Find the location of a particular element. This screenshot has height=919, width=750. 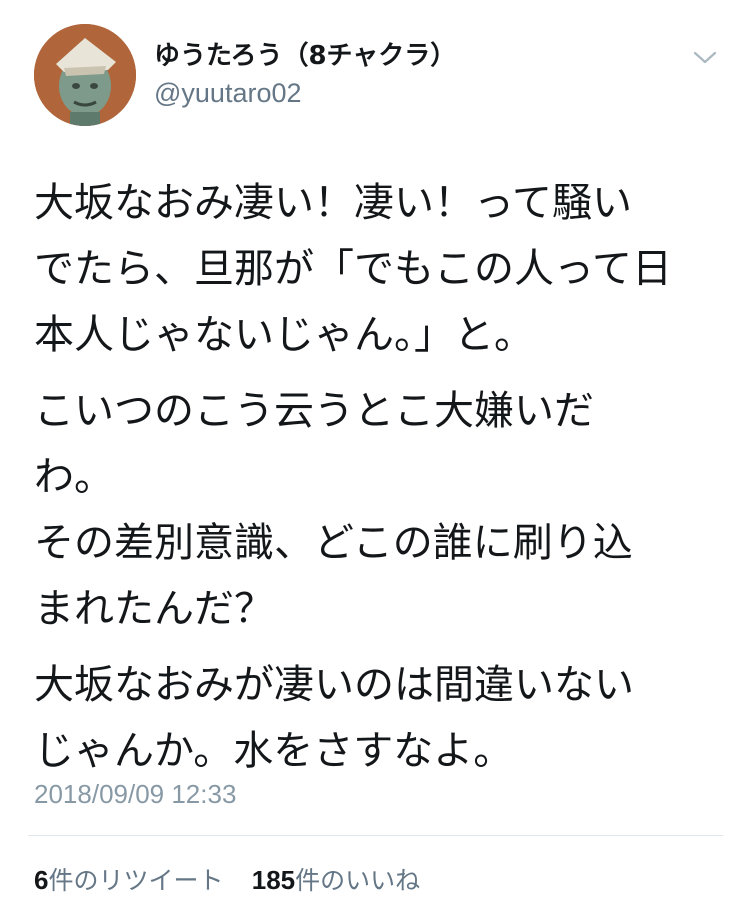

tweet-line: 本人じゃないじゃん。」と。 is located at coordinates (284, 335).